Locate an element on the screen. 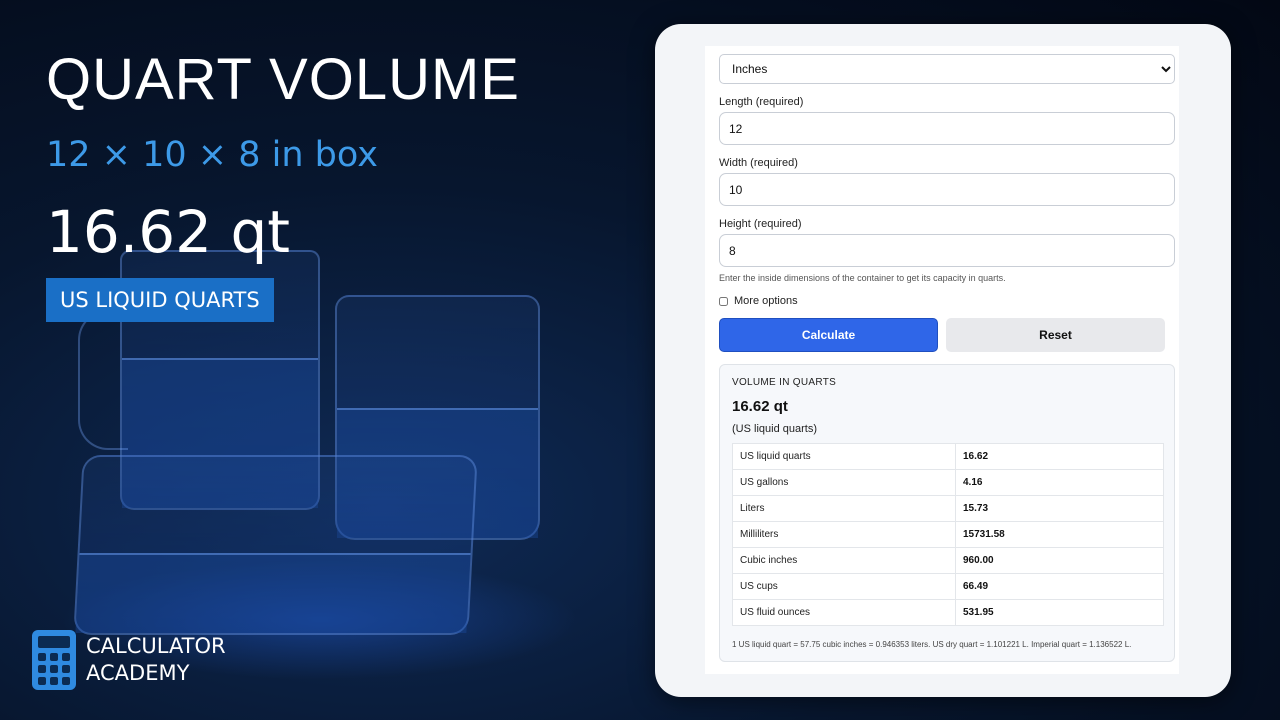 The image size is (1280, 720). brand-logo: CALCULATOR ACADEMY is located at coordinates (129, 660).